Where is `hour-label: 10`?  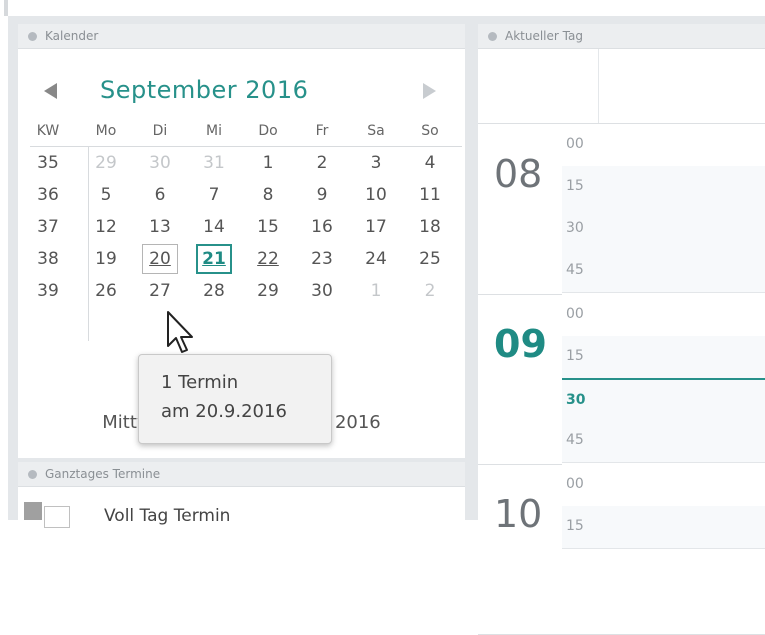
hour-label: 10 is located at coordinates (518, 514).